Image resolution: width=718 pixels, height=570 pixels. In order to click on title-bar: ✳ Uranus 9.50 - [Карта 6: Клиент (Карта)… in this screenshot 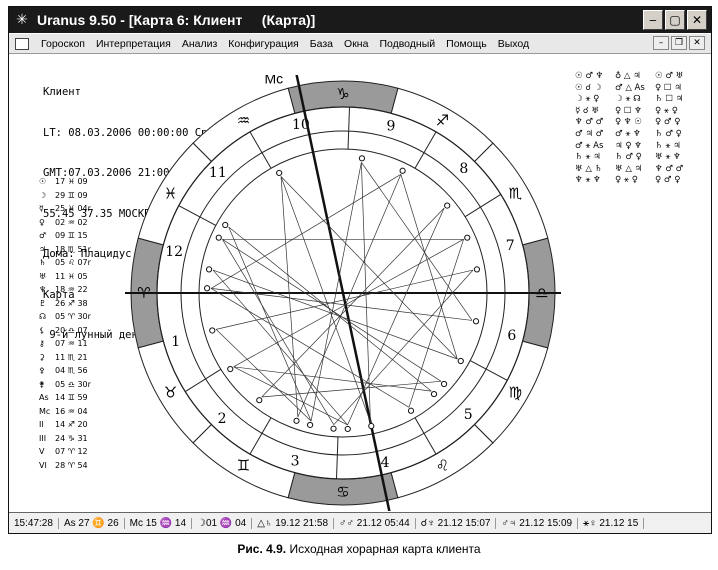, I will do `click(360, 20)`.